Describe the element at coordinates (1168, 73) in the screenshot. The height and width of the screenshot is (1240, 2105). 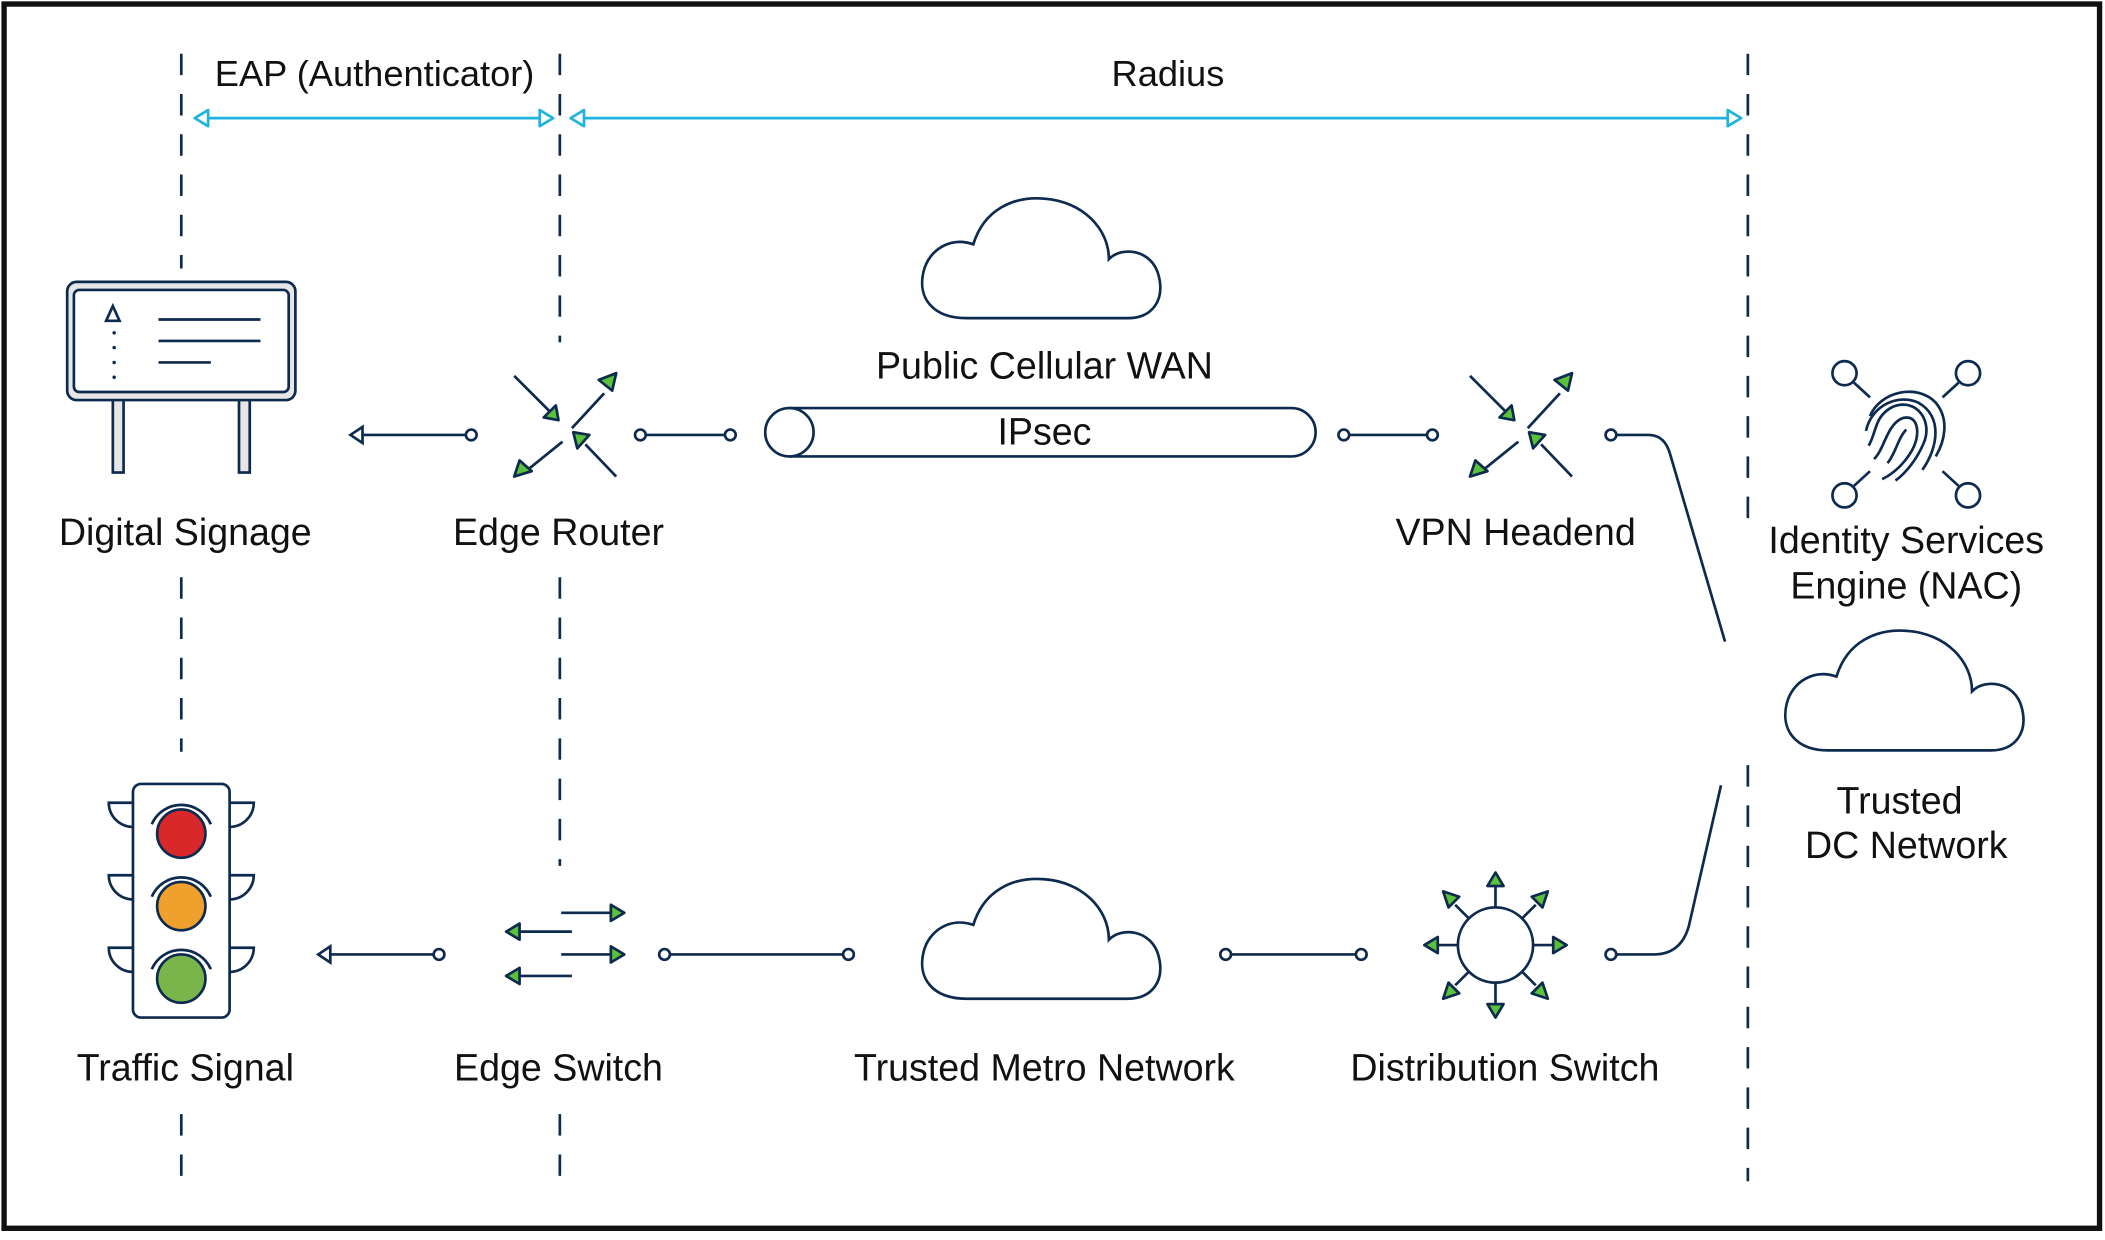
I see `radius-zone-label: Radius` at that location.